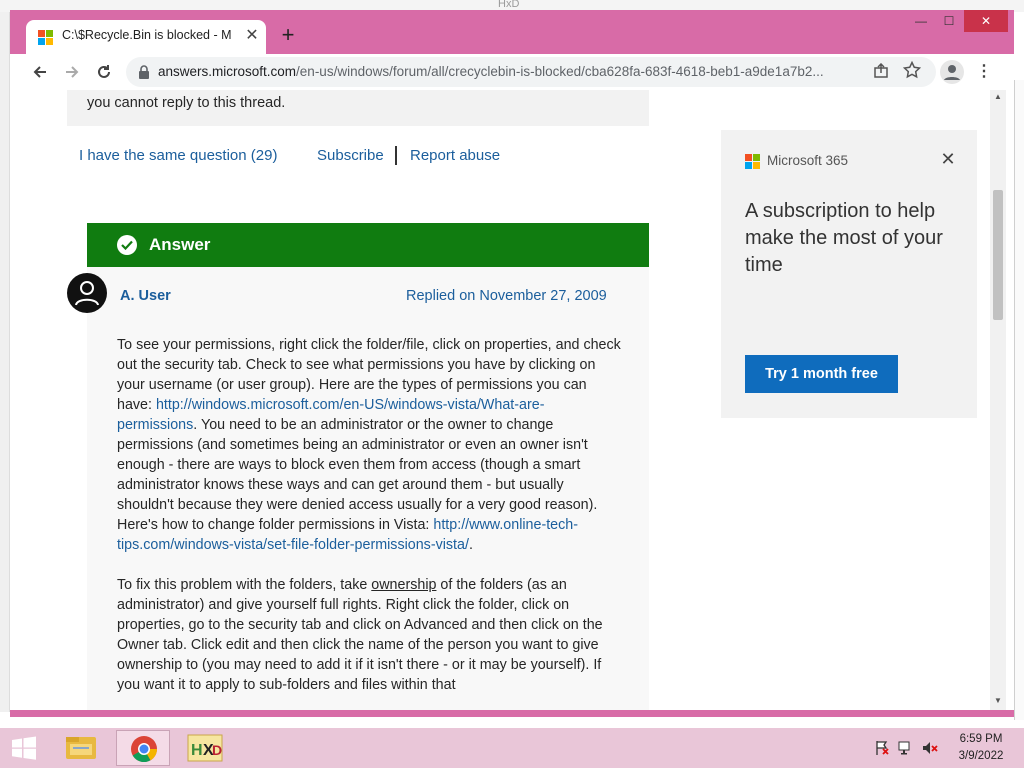 This screenshot has width=1024, height=768. What do you see at coordinates (205, 748) in the screenshot?
I see `hxd-icon: HXD` at bounding box center [205, 748].